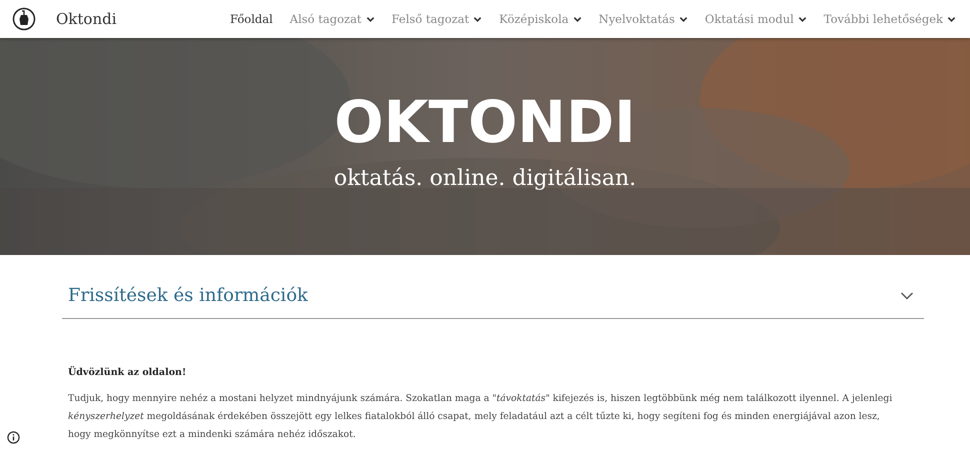  Describe the element at coordinates (128, 372) in the screenshot. I see `welcome-heading: Üdvözlünk az oldalon!` at that location.